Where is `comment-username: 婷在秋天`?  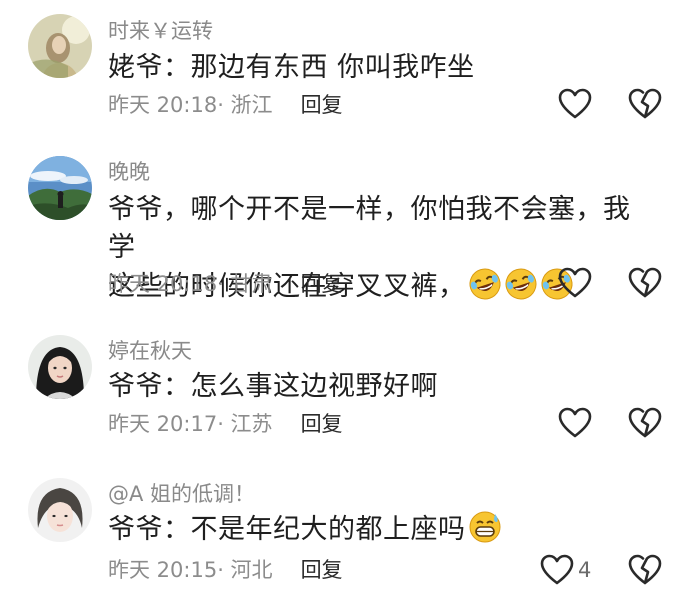
comment-username: 婷在秋天 is located at coordinates (150, 351).